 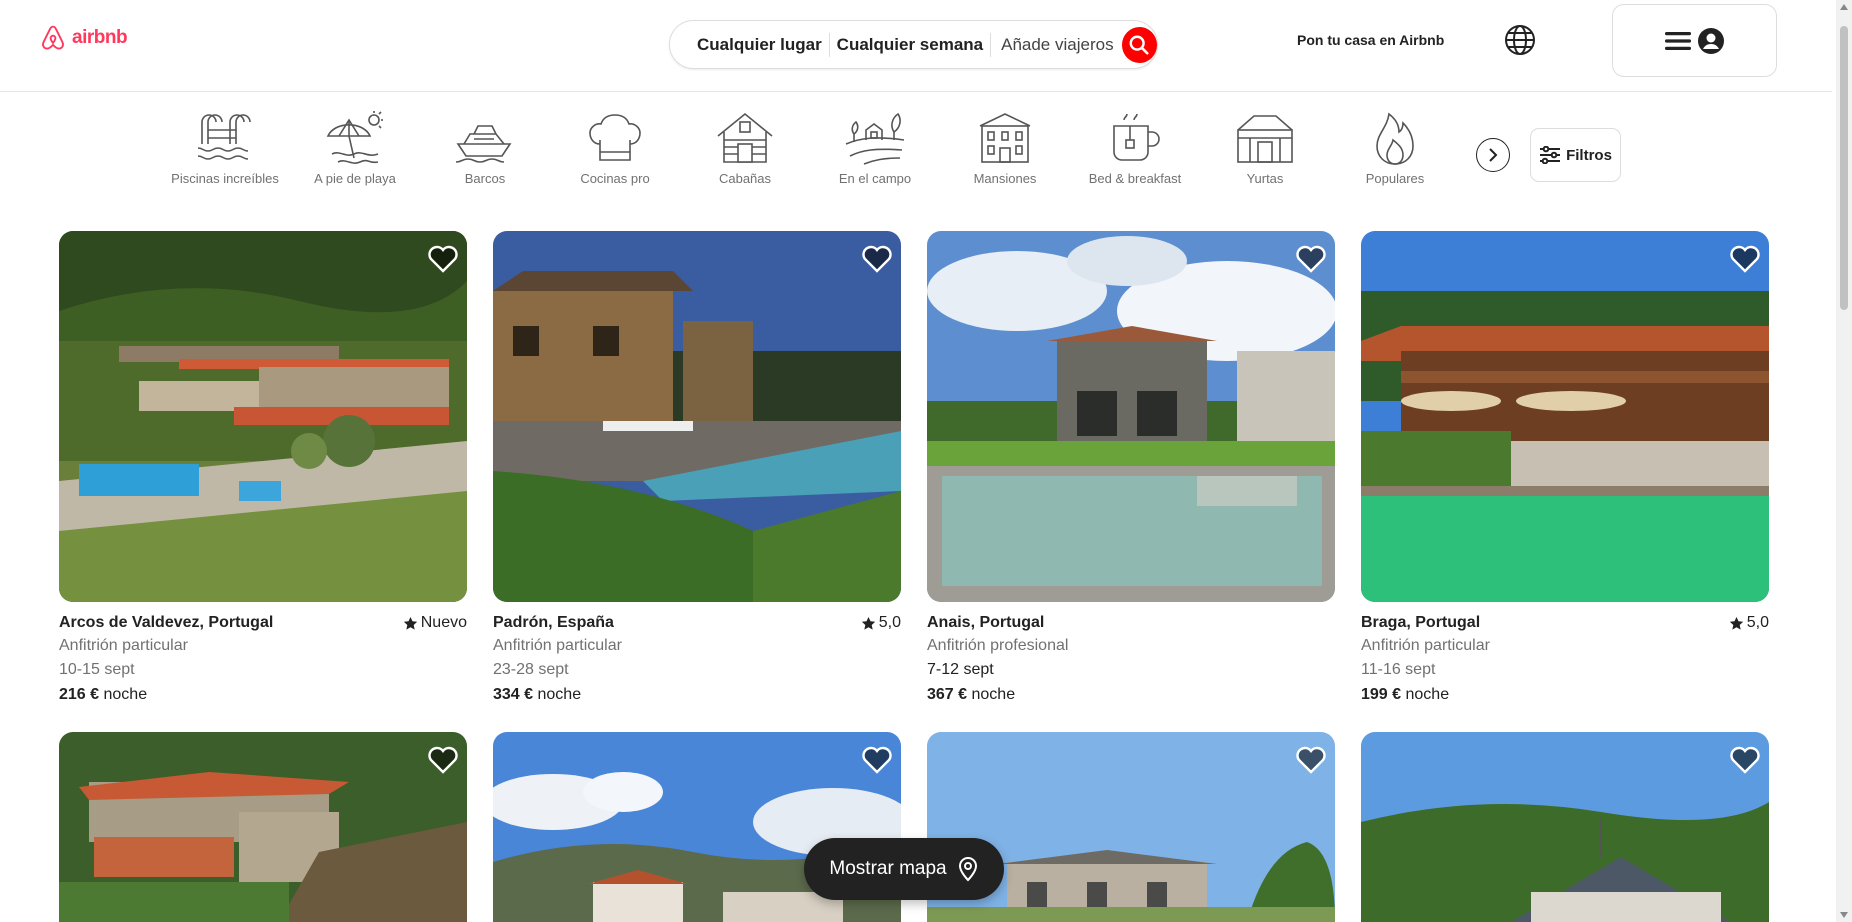 I want to click on category-cabins: Cabañas, so click(x=745, y=148).